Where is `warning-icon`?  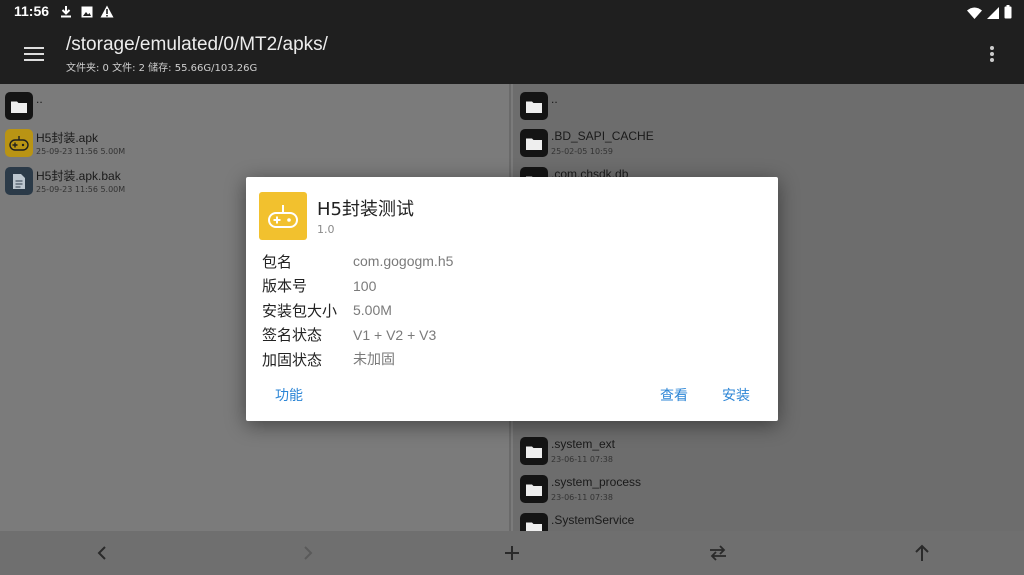 warning-icon is located at coordinates (107, 11).